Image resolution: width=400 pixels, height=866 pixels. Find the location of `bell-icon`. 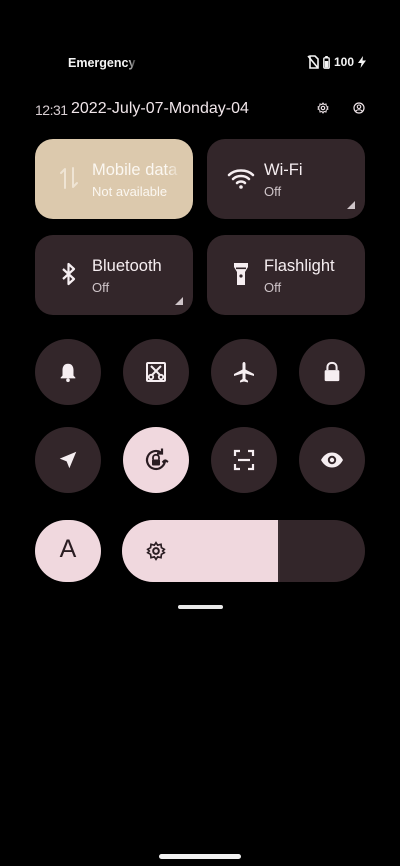

bell-icon is located at coordinates (68, 373).